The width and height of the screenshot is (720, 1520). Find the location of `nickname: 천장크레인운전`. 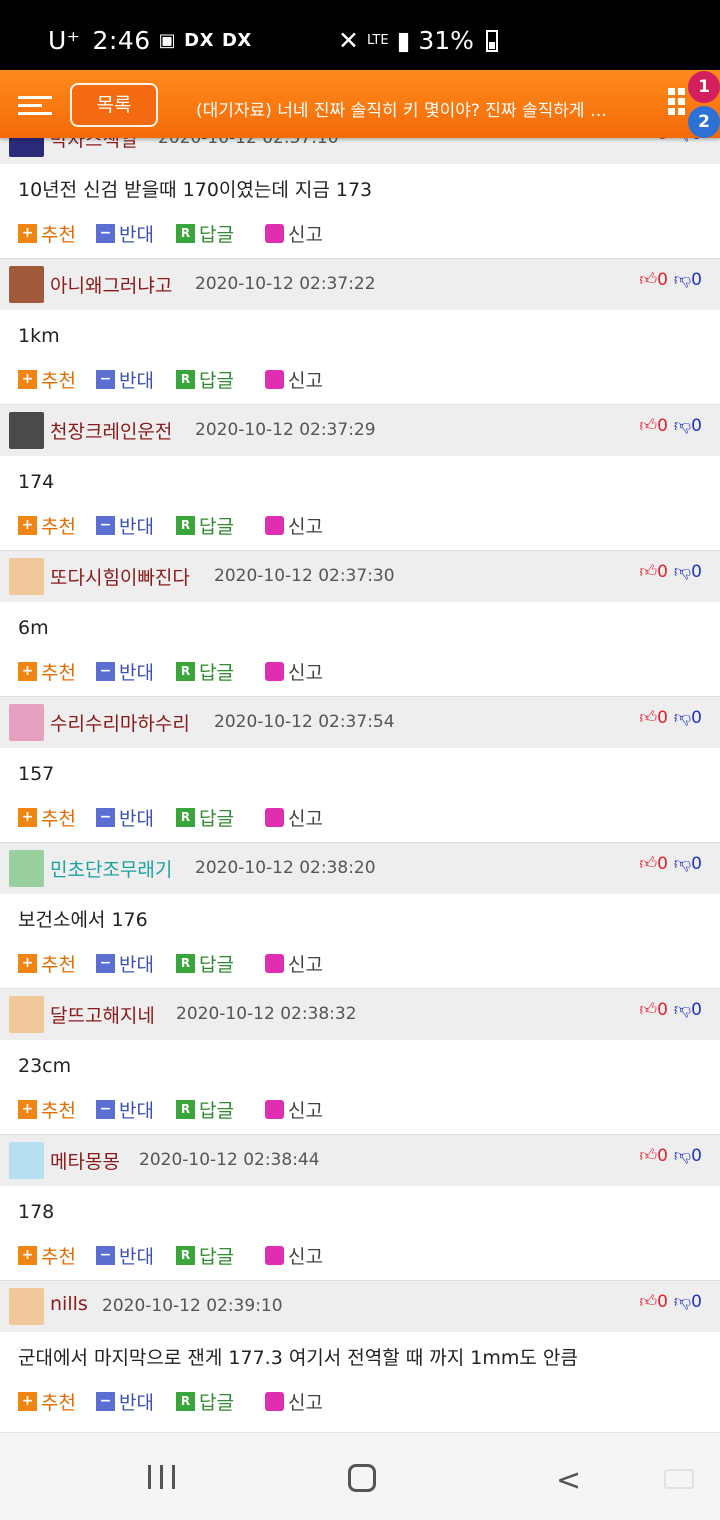

nickname: 천장크레인운전 is located at coordinates (111, 430).